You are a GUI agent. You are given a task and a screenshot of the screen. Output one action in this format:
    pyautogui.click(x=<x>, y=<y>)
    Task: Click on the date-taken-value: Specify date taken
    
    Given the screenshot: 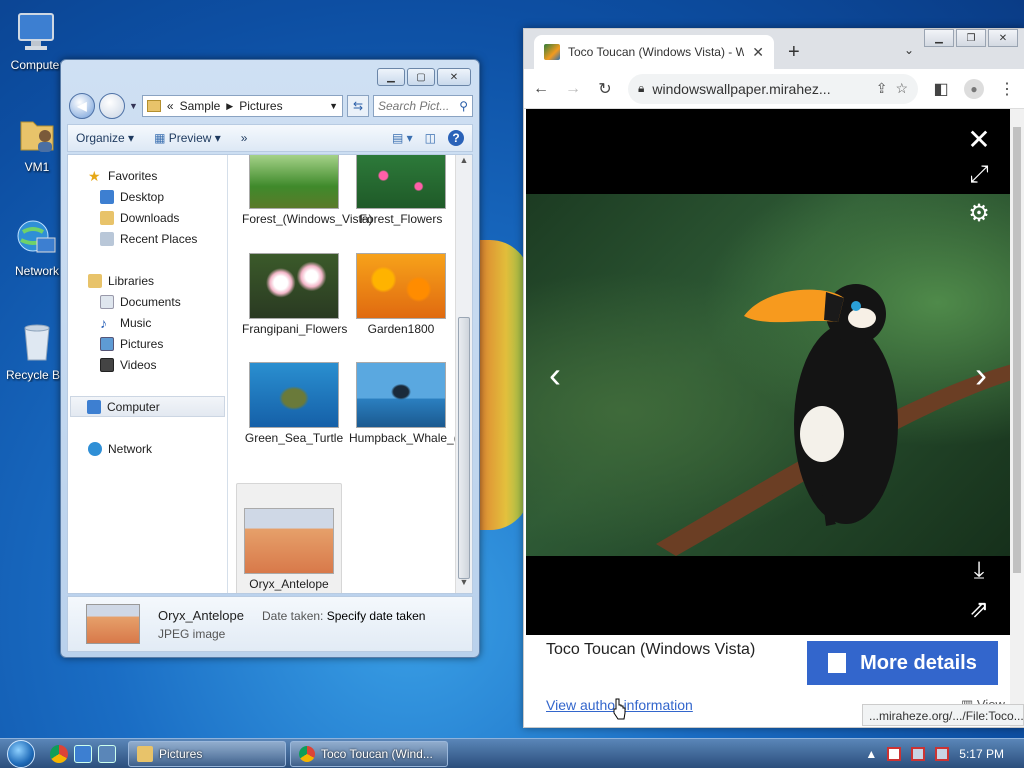 What is the action you would take?
    pyautogui.click(x=376, y=616)
    